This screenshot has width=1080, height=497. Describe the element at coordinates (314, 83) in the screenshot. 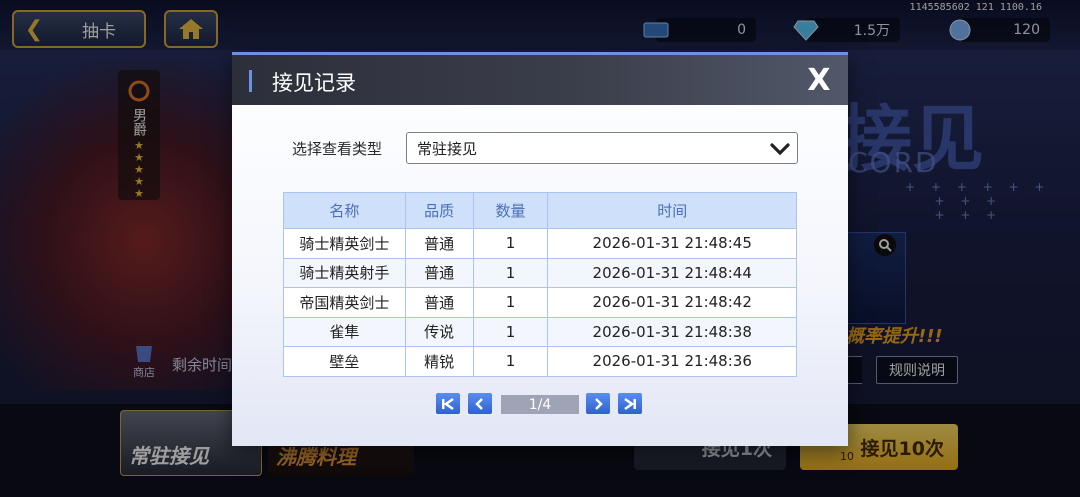

I see `modal-title: 接见记录` at that location.